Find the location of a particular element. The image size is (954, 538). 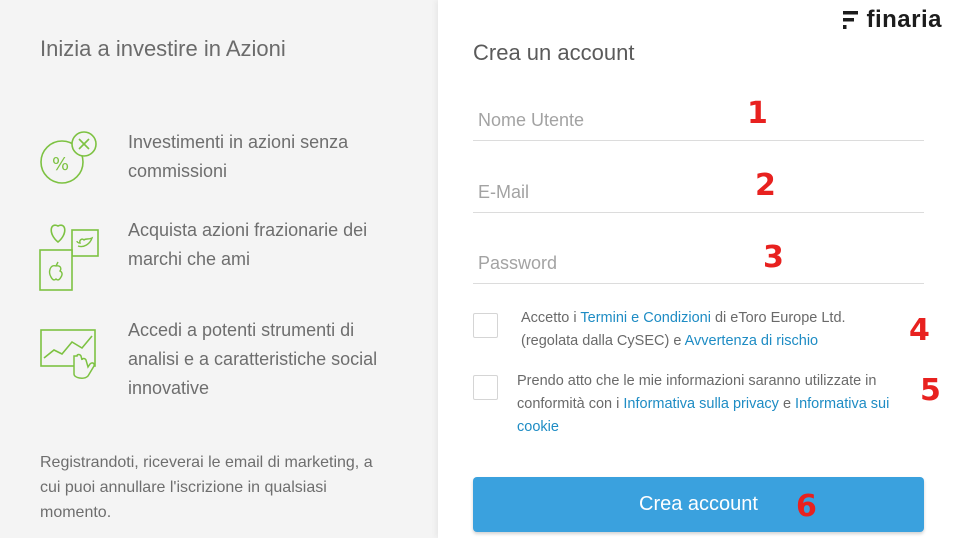

create-account-button: Crea account is located at coordinates (698, 504).